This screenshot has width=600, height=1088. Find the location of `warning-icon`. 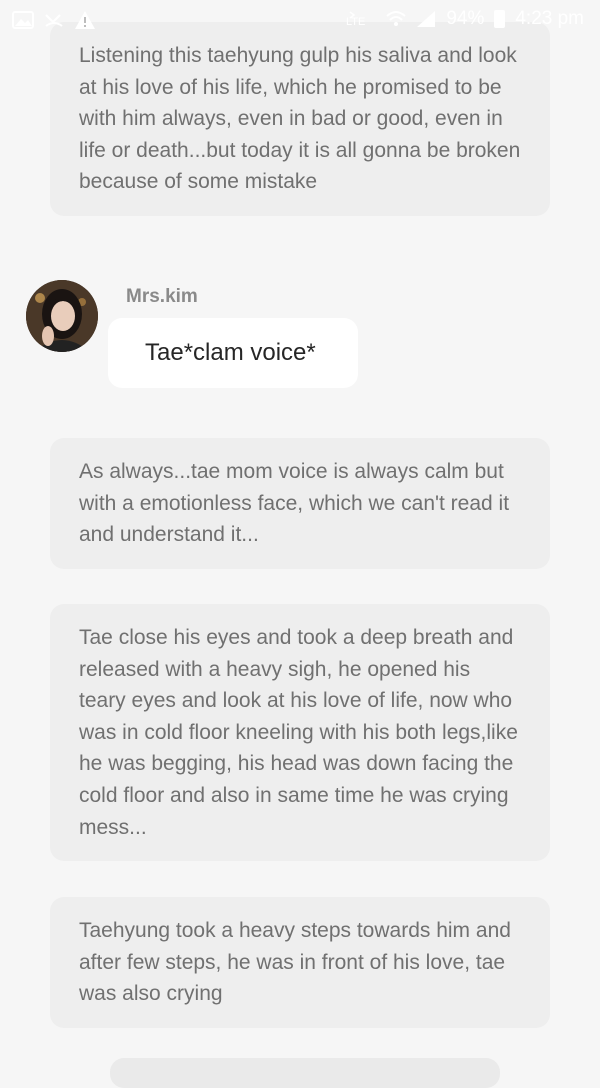

warning-icon is located at coordinates (85, 20).